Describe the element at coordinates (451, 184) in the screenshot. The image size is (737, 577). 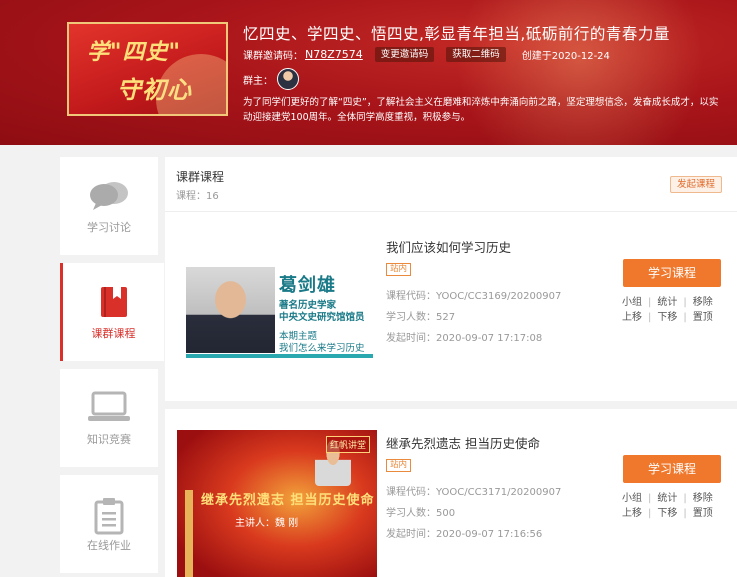
I see `panel-header: 课群课程 课程：16 发起课程` at that location.